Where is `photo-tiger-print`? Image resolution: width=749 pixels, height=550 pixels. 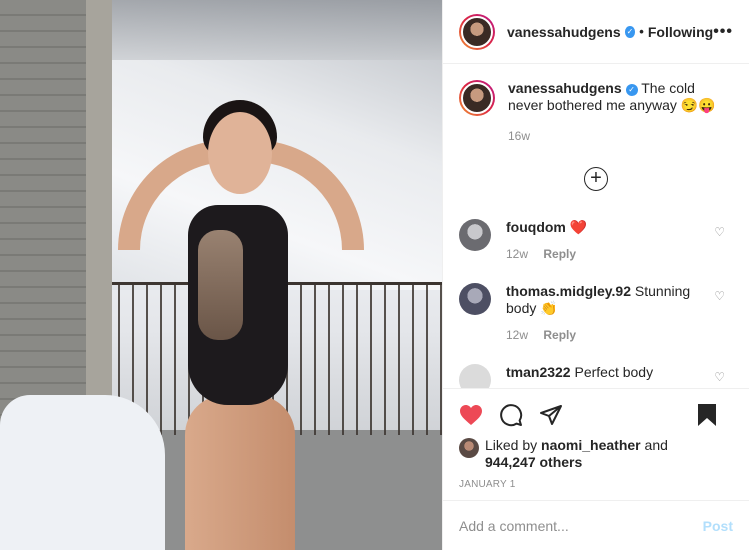 photo-tiger-print is located at coordinates (220, 285).